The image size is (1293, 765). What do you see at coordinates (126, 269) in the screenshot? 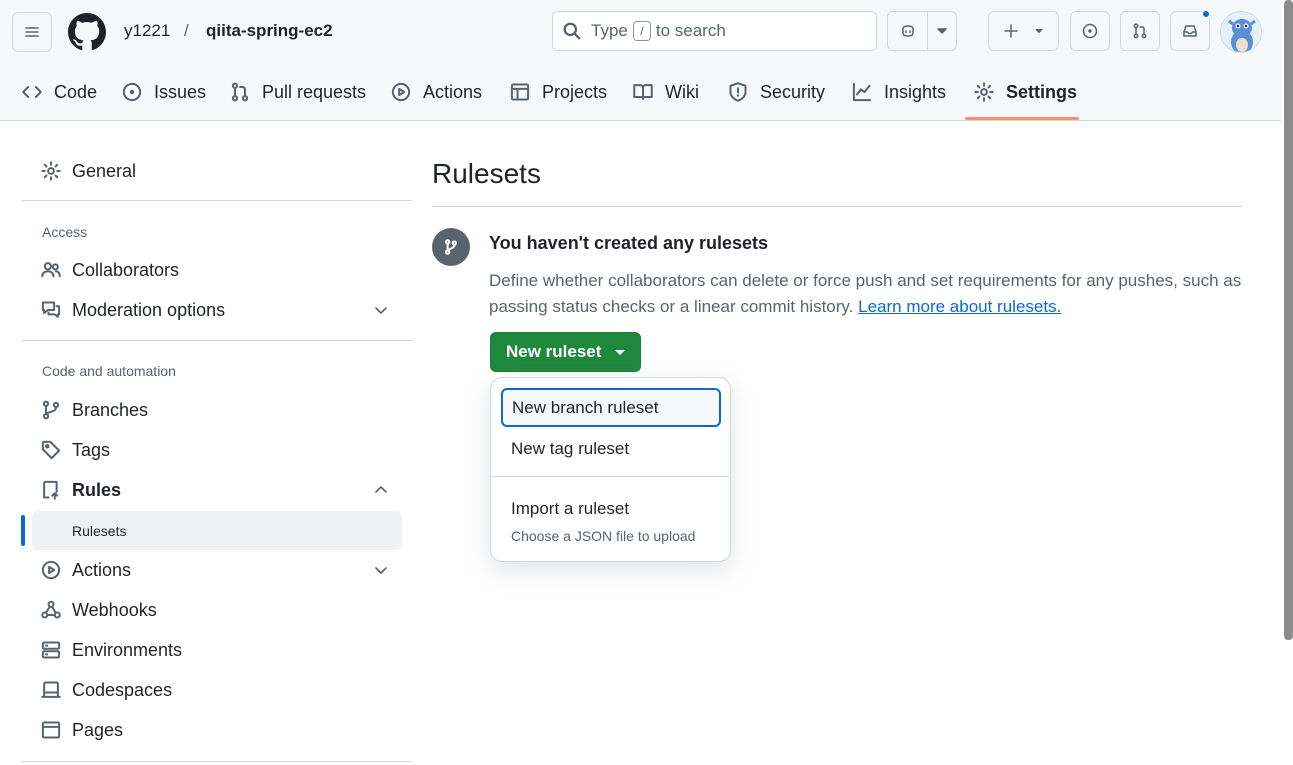
I see `sidebar-item-label: Collaborators` at bounding box center [126, 269].